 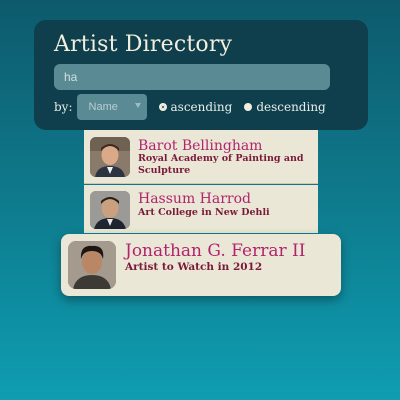 I want to click on artist-name: Barot Bellingham, so click(x=200, y=146).